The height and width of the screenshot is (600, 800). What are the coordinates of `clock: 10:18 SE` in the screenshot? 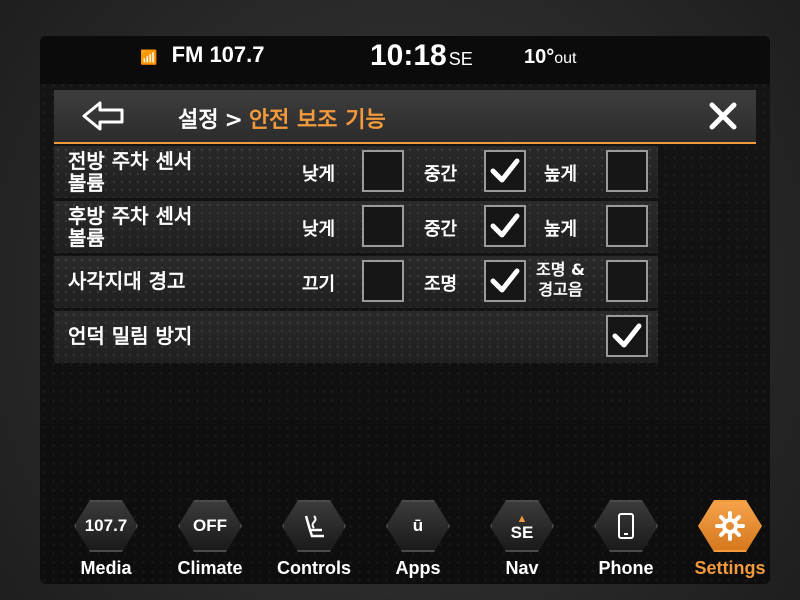 It's located at (421, 56).